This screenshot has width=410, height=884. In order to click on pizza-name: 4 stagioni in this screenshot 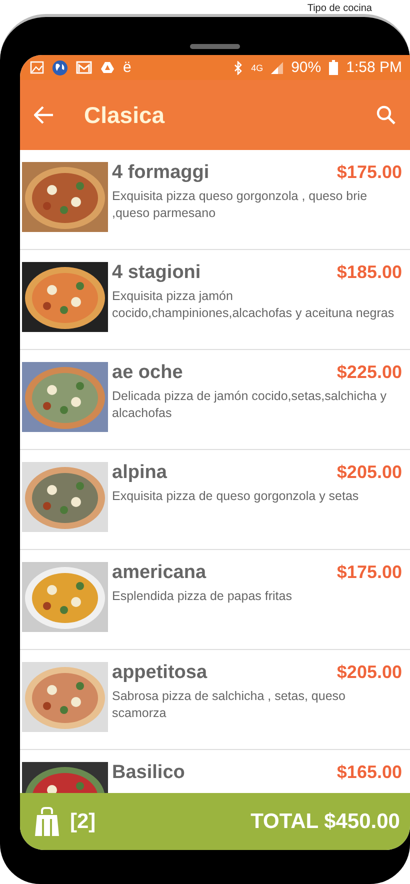, I will do `click(156, 273)`.